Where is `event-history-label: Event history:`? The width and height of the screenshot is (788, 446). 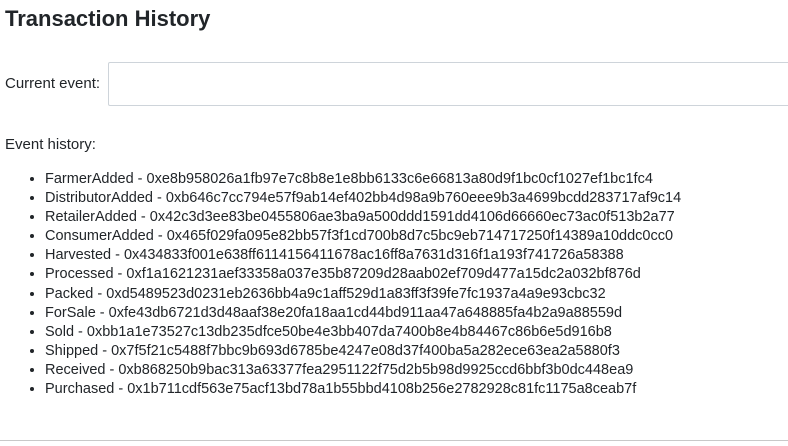
event-history-label: Event history: is located at coordinates (50, 144).